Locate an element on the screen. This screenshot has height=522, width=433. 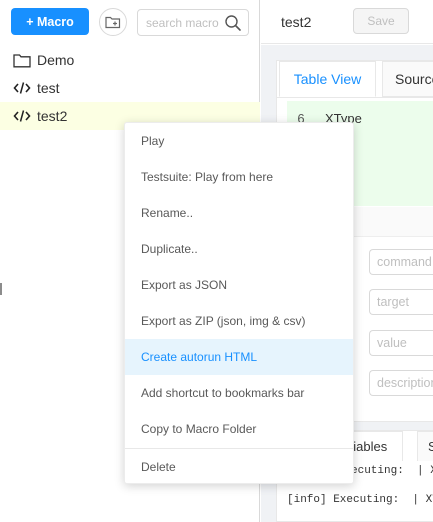
description-input is located at coordinates (401, 383).